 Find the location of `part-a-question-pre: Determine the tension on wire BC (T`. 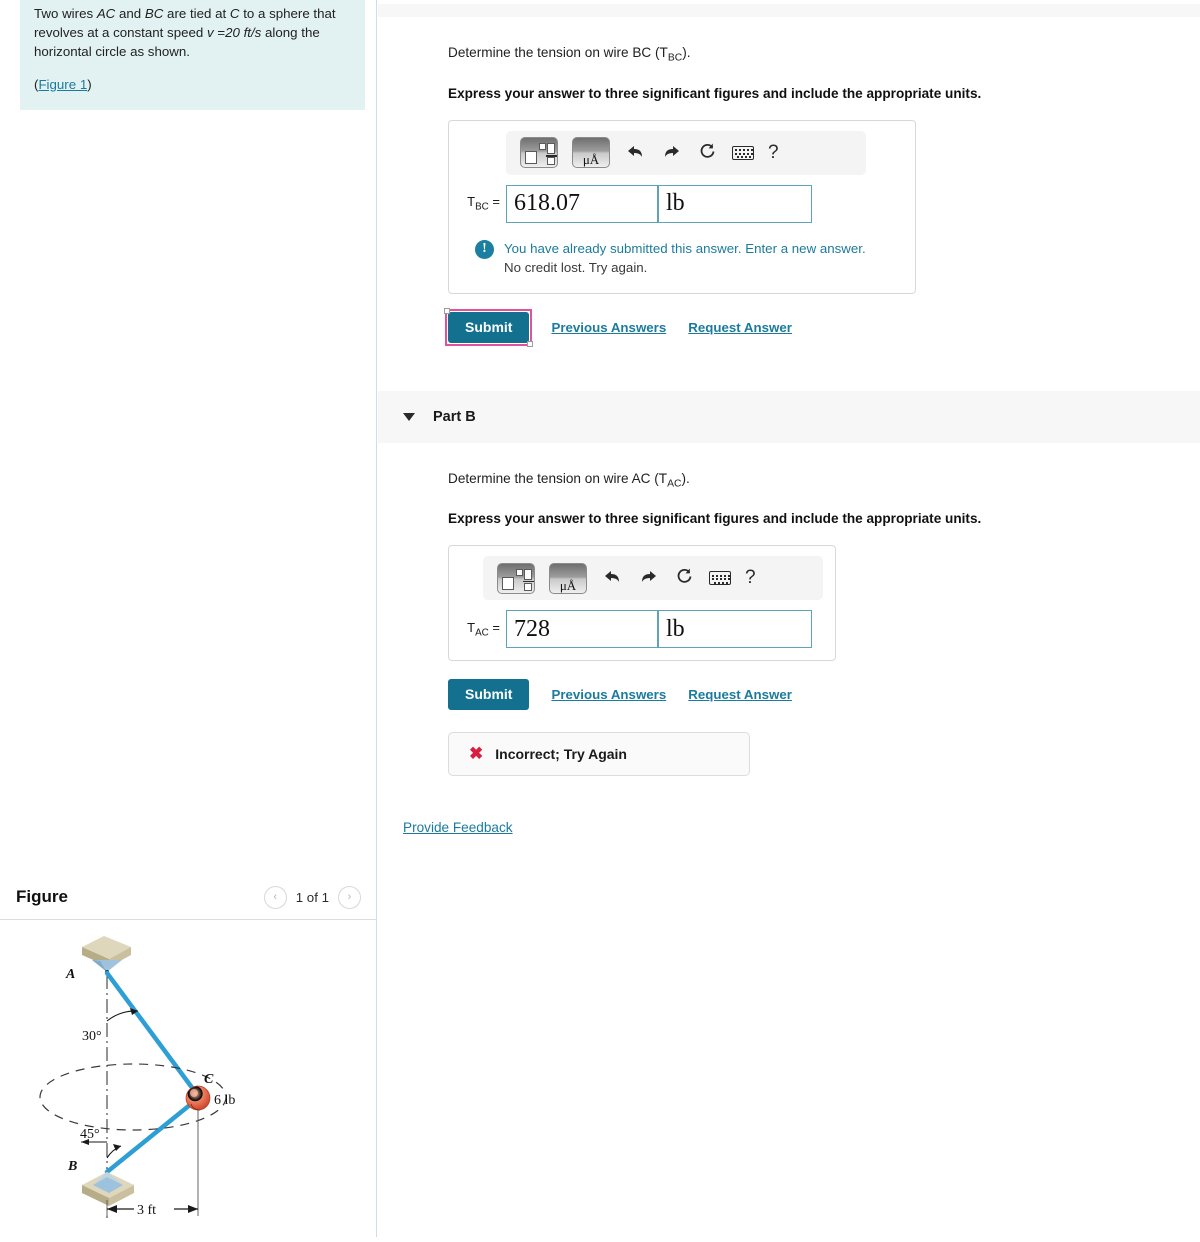

part-a-question-pre: Determine the tension on wire BC (T is located at coordinates (558, 52).